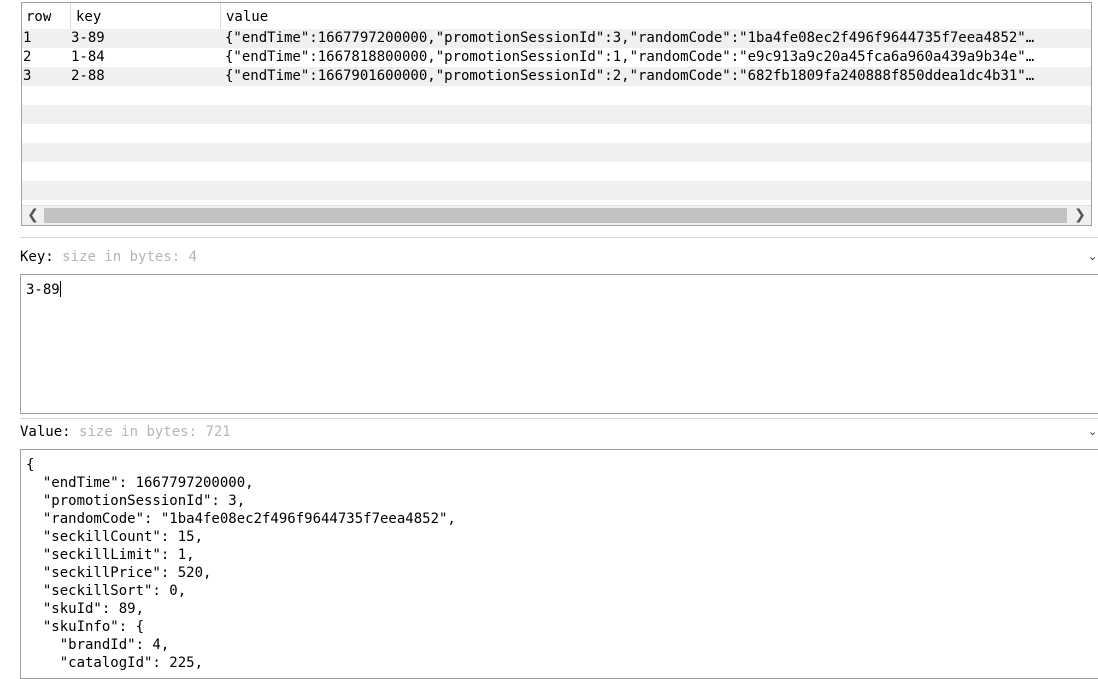 The image size is (1098, 679). I want to click on row-number-cell: 2, so click(27, 57).